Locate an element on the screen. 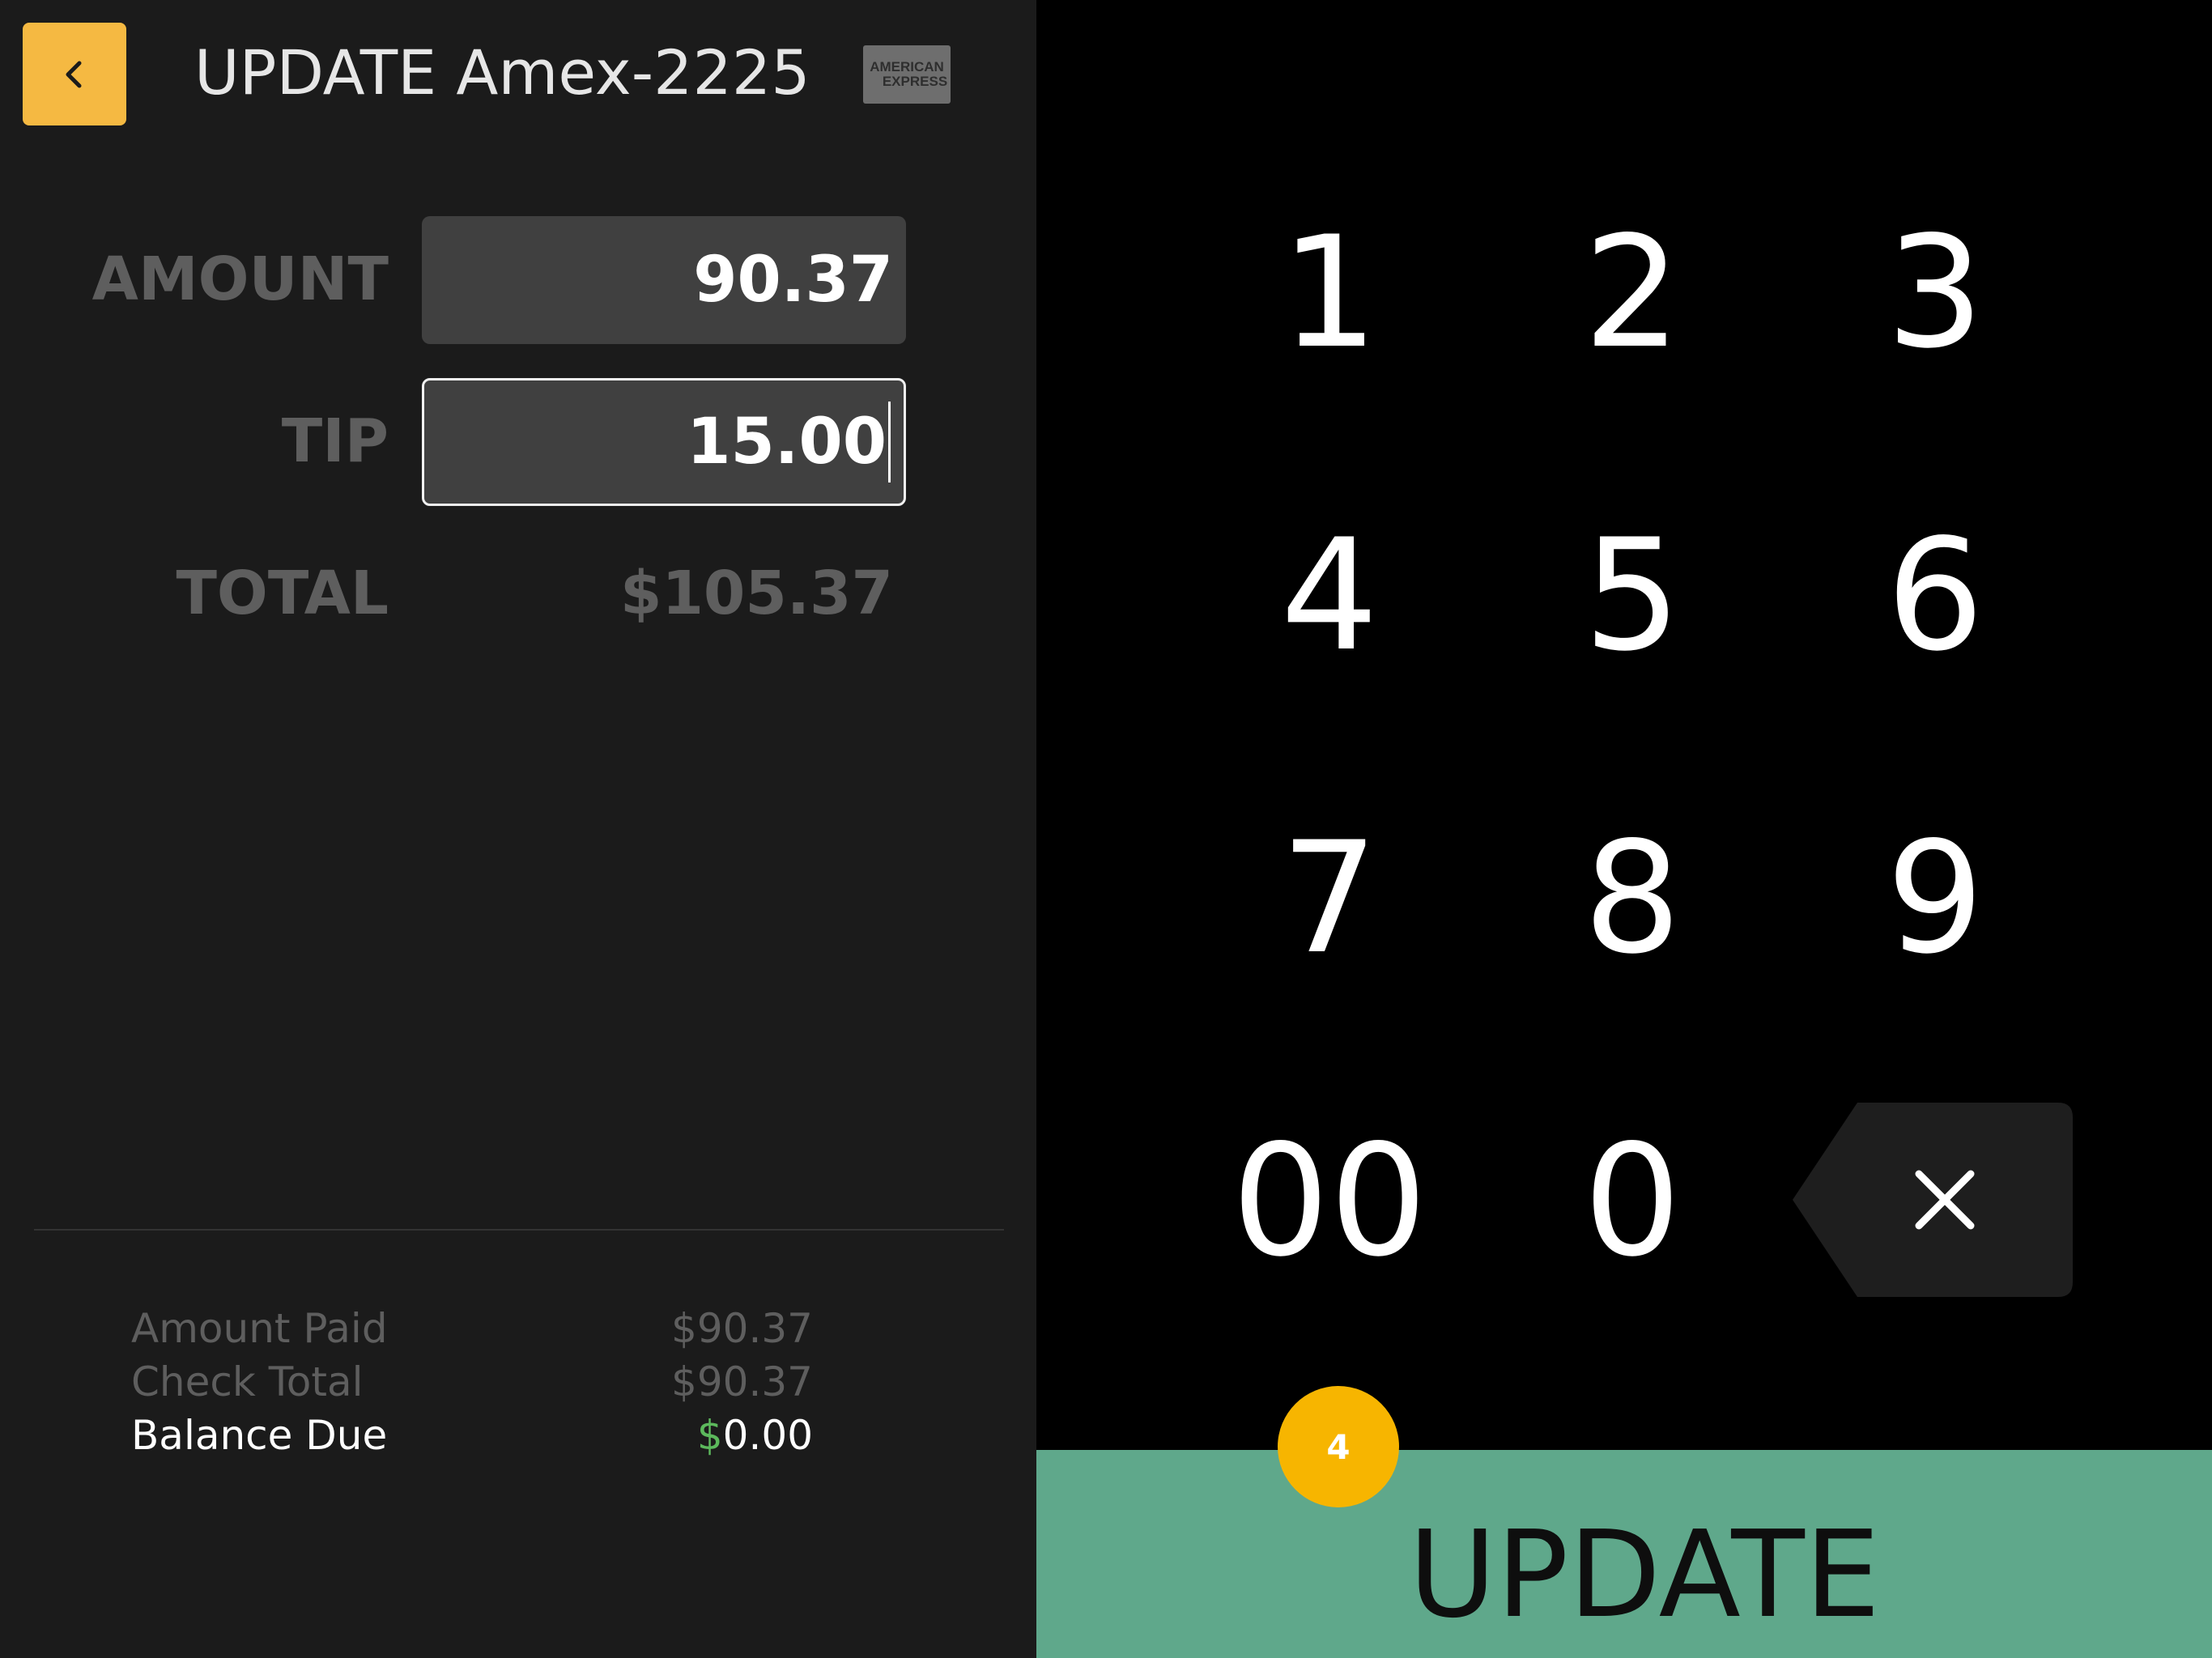 Image resolution: width=2212 pixels, height=1658 pixels. amex-logo: AMERICAN EXPRESS is located at coordinates (907, 74).